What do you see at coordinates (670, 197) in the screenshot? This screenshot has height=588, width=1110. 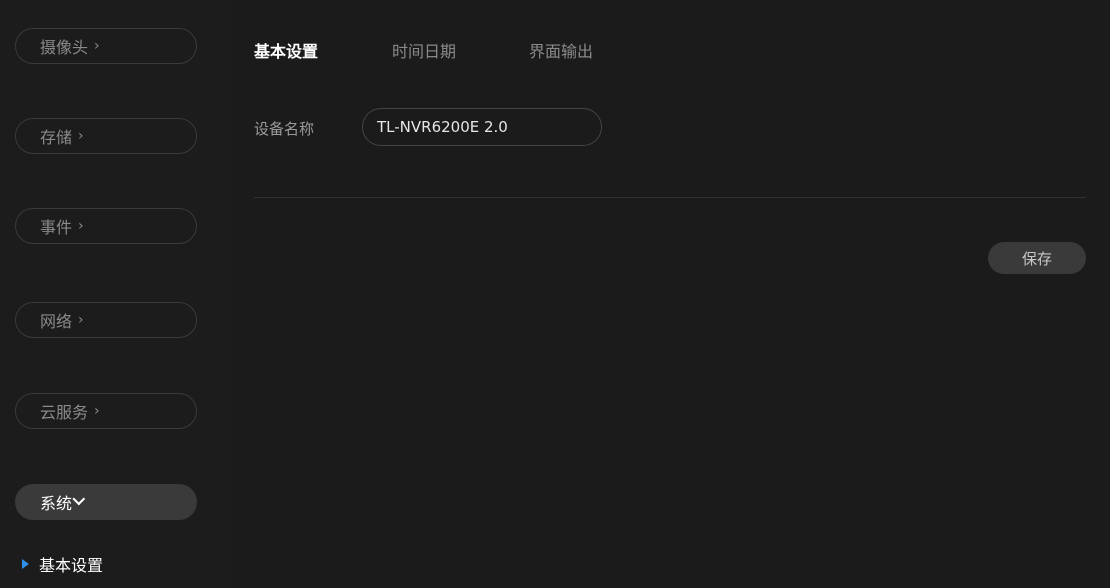 I see `divider` at bounding box center [670, 197].